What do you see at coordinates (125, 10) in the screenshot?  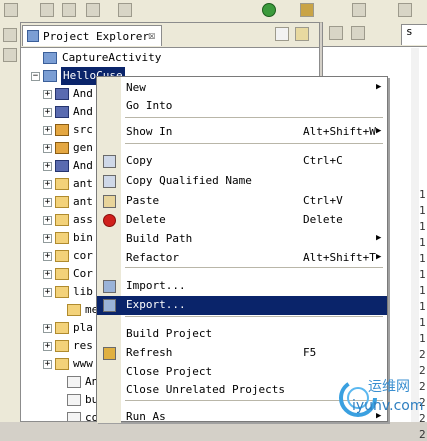 I see `binary-icon` at bounding box center [125, 10].